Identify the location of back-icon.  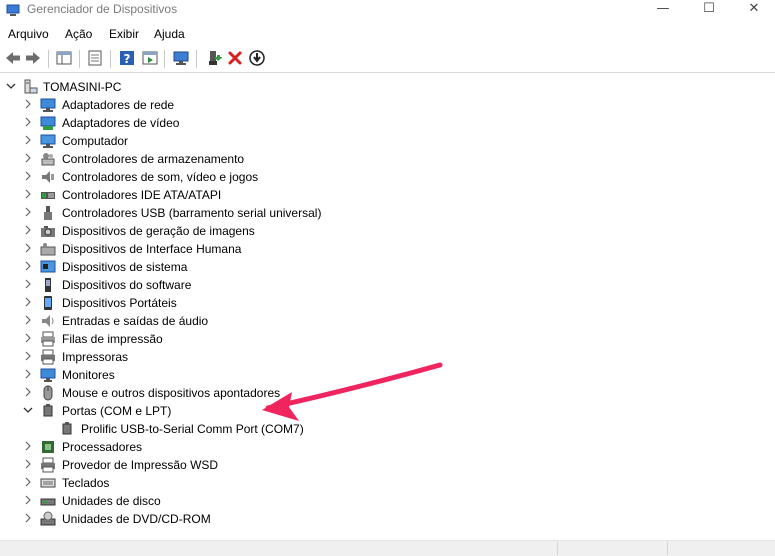
(13, 58).